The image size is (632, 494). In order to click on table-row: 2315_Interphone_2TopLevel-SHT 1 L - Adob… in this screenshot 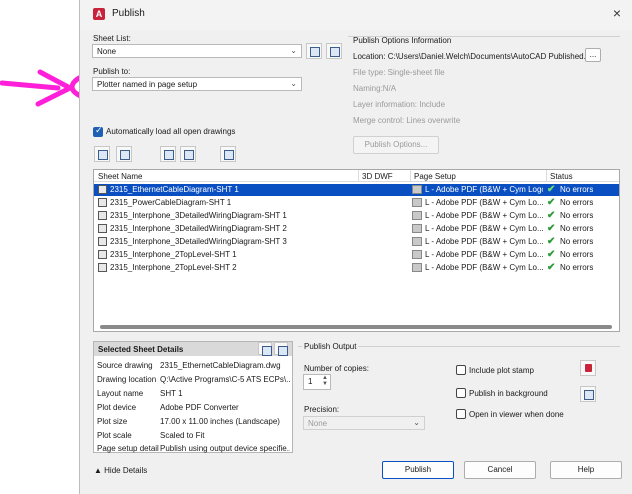, I will do `click(356, 255)`.